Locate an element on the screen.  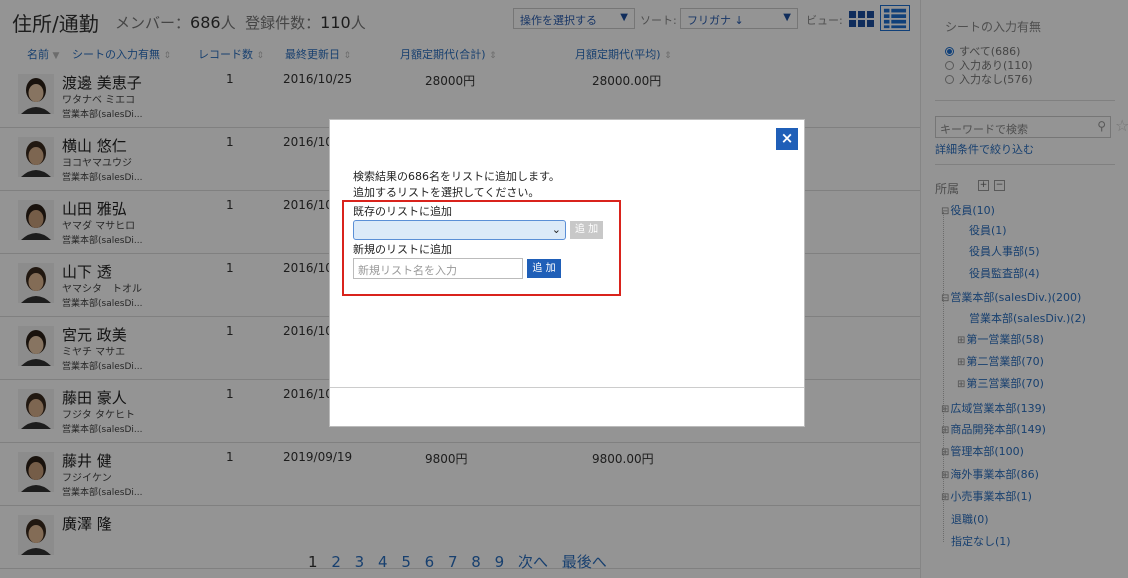
dialog-message: 検索結果の686名をリストに追加します。 is located at coordinates (456, 176).